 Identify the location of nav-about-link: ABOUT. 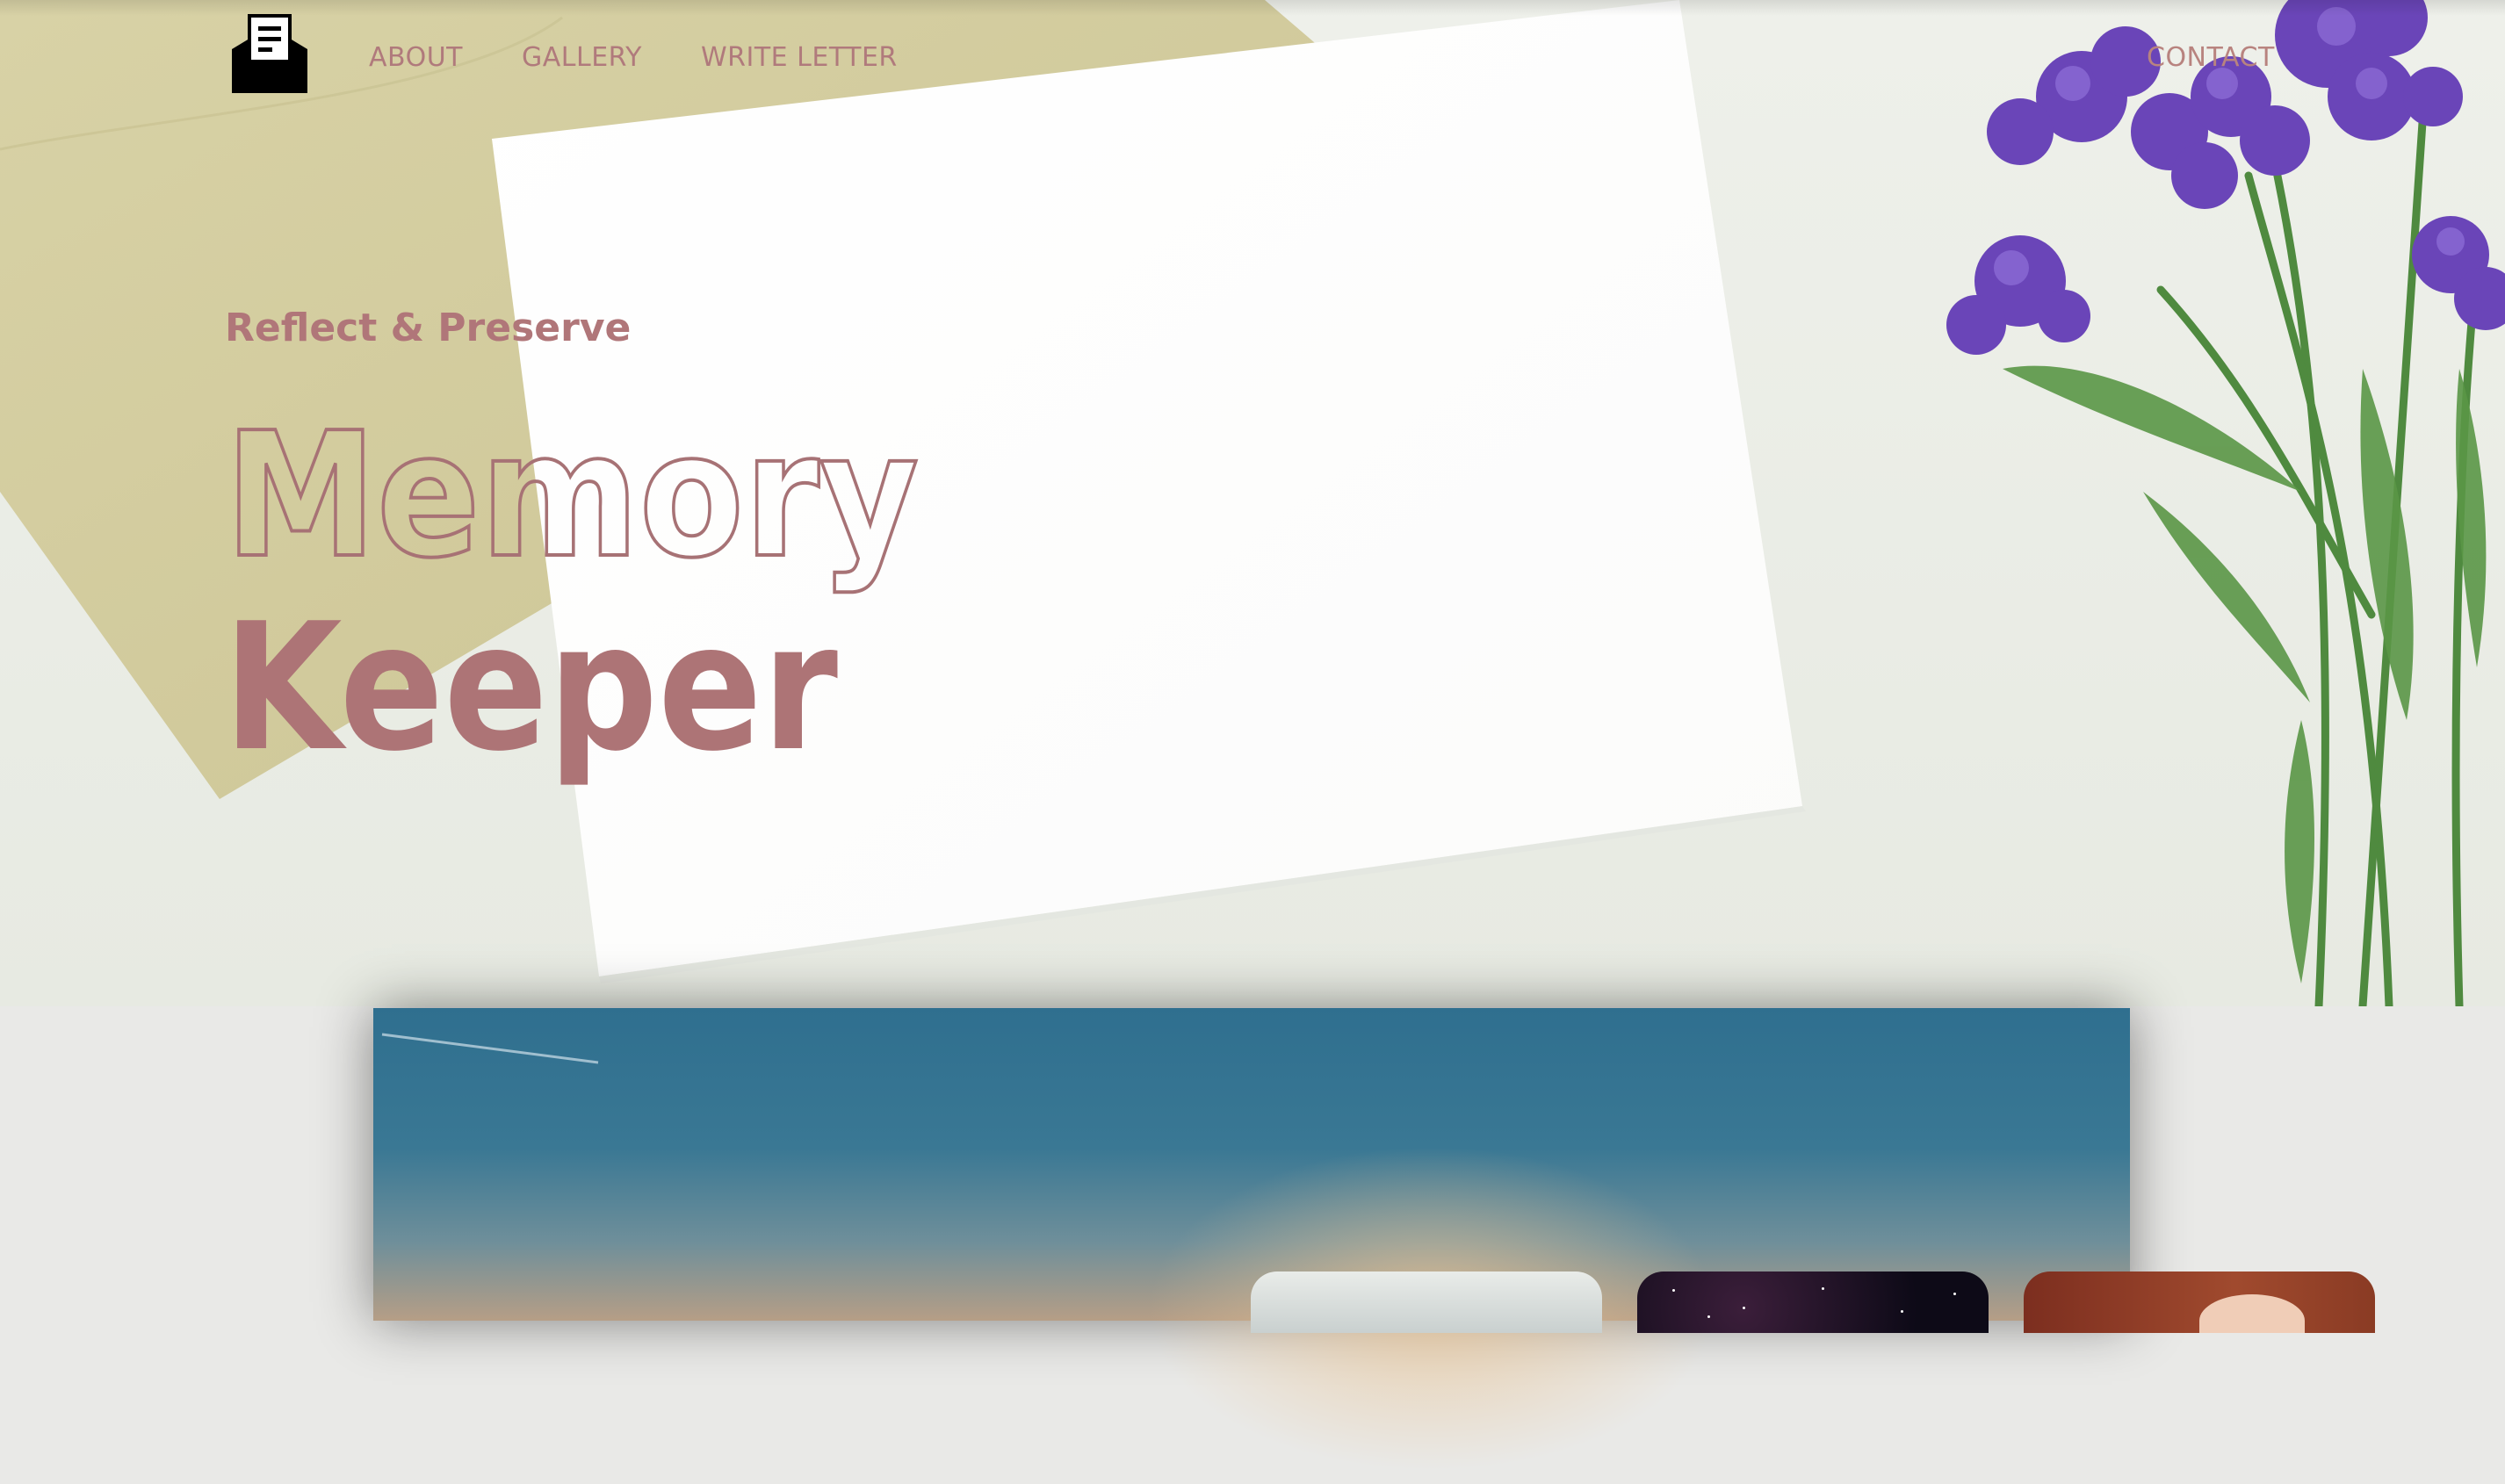
(416, 58).